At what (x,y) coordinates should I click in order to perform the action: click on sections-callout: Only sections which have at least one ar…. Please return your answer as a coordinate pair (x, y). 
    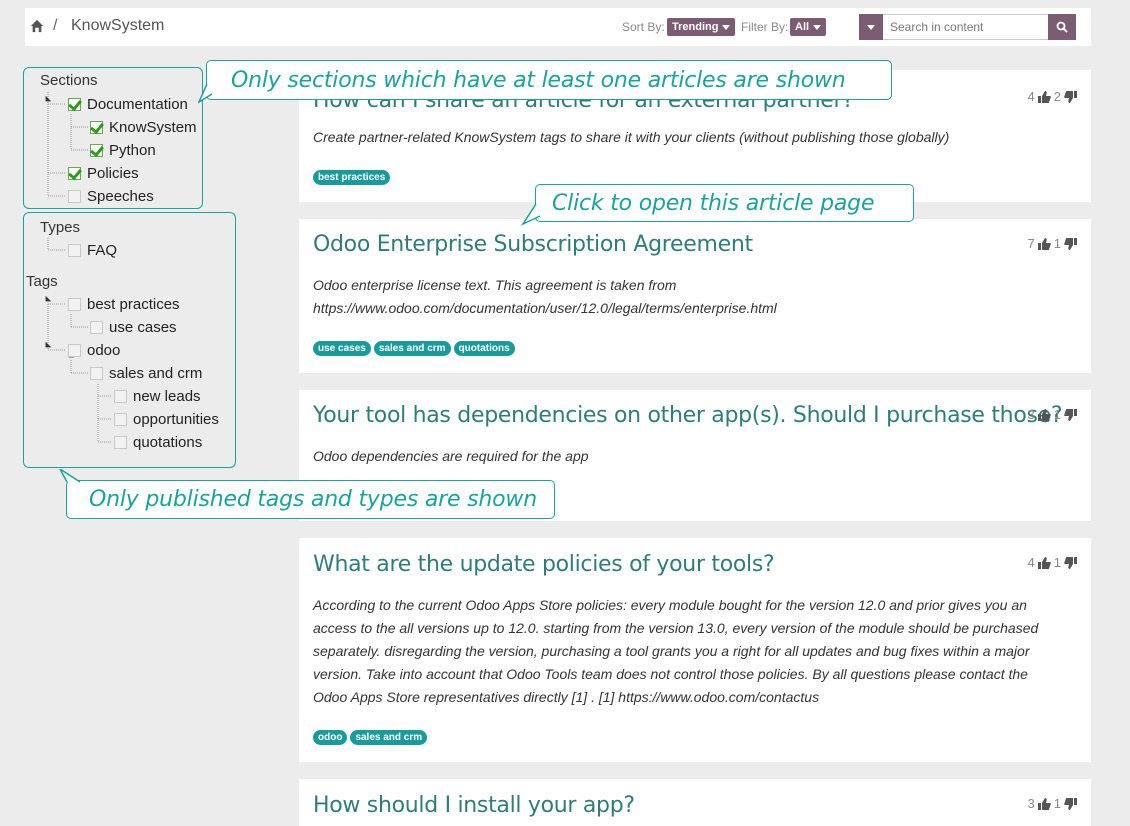
    Looking at the image, I should click on (549, 80).